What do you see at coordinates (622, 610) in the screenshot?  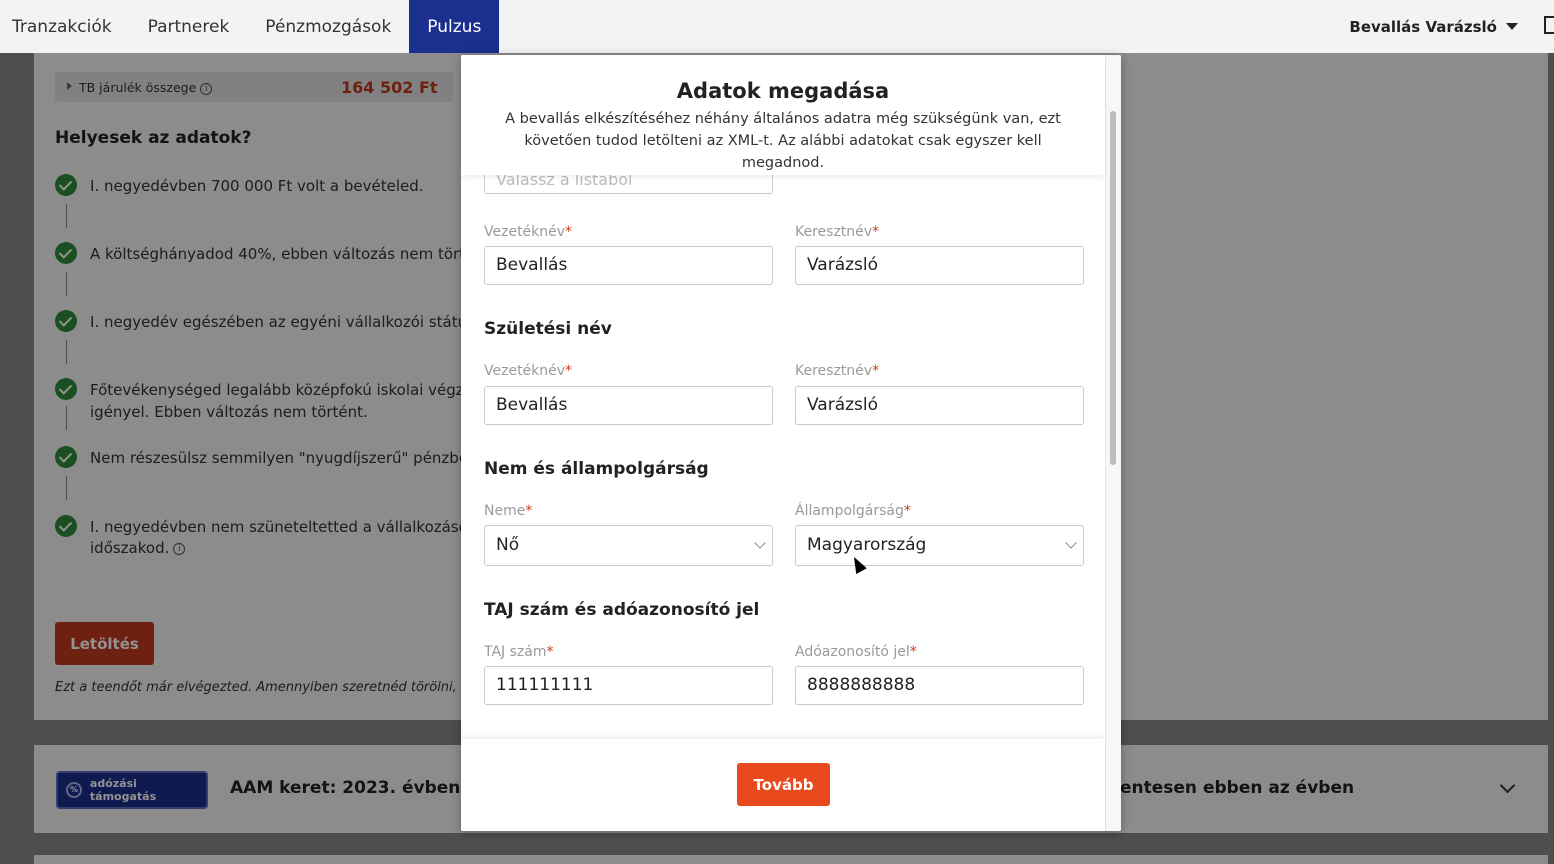 I see `taj-tax-heading: TAJ szám és adóazonosító jel` at bounding box center [622, 610].